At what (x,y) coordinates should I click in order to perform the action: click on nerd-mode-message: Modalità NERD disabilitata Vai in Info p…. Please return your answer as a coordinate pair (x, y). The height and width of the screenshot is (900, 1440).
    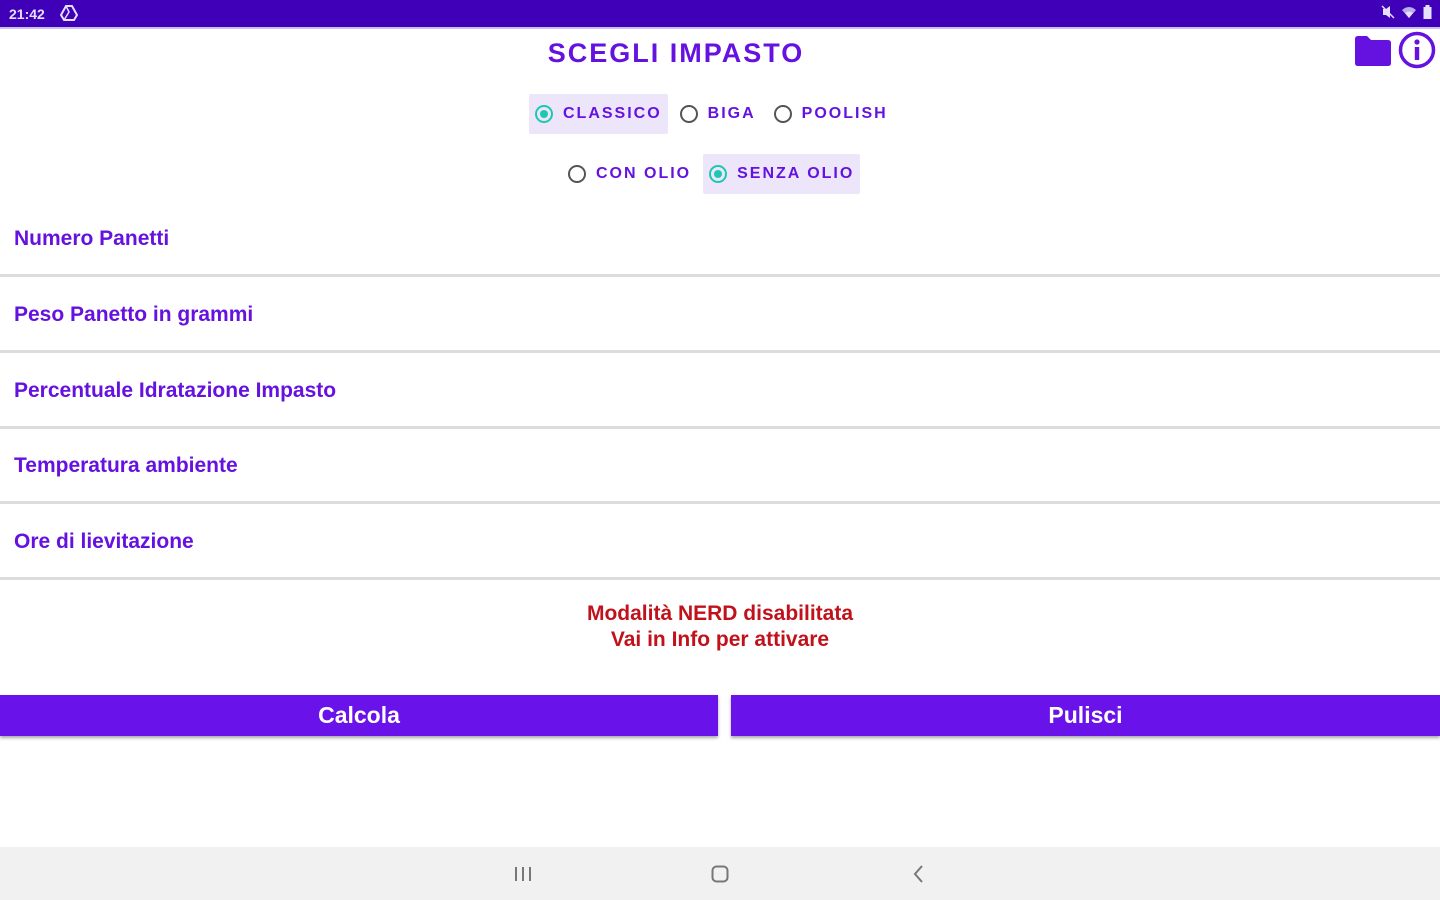
    Looking at the image, I should click on (720, 627).